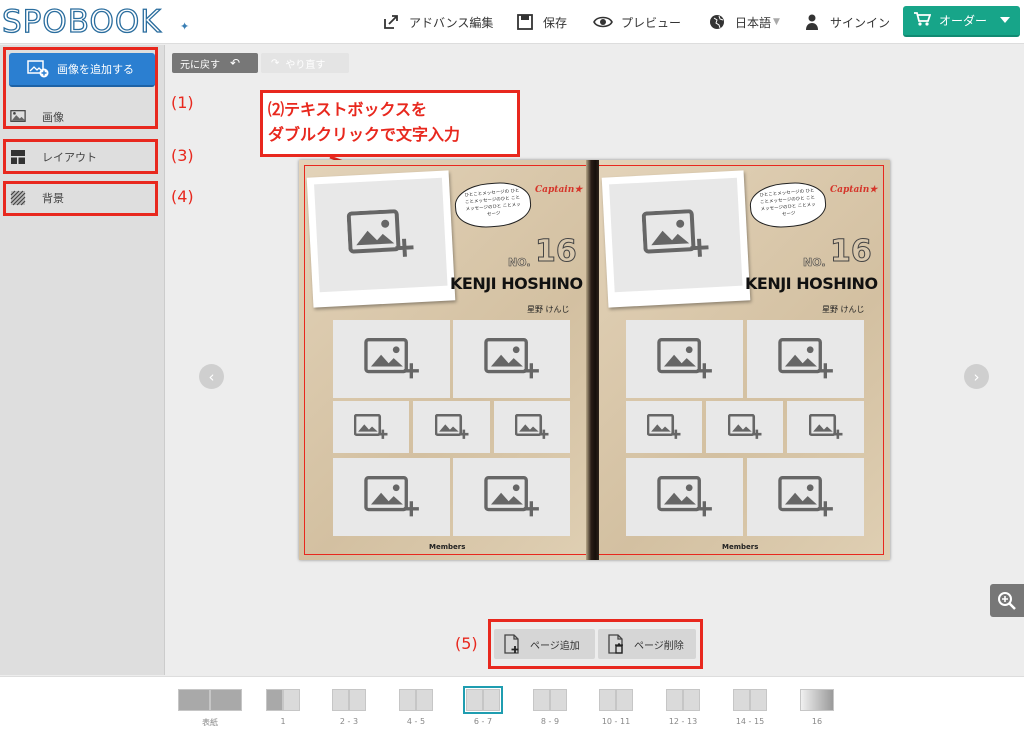  What do you see at coordinates (817, 721) in the screenshot?
I see `thumbnail-label: 16` at bounding box center [817, 721].